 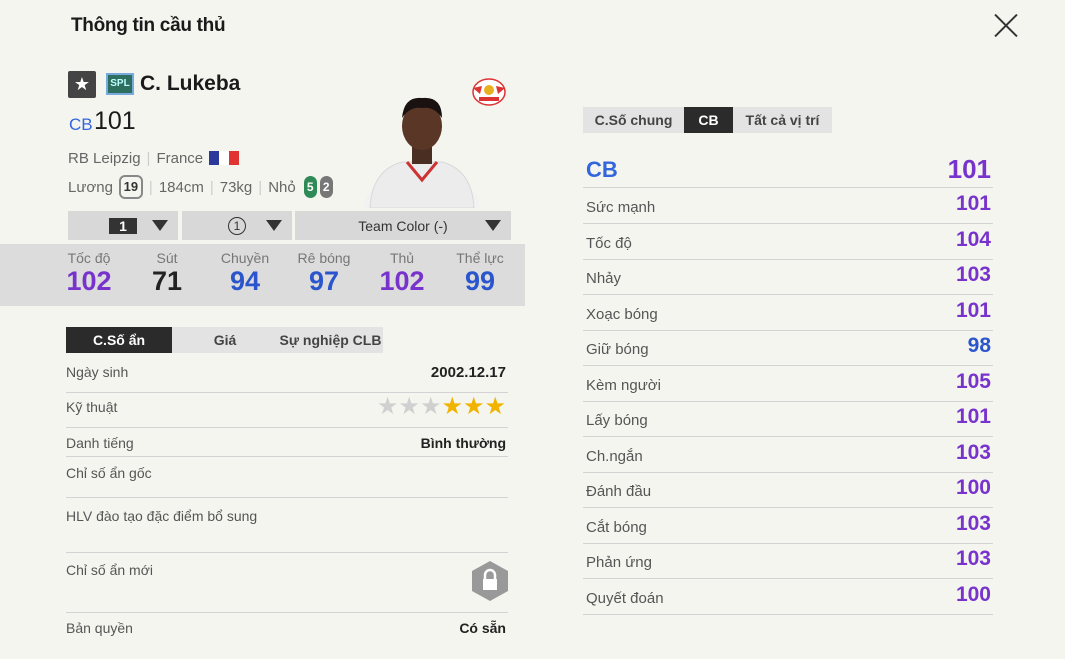 What do you see at coordinates (167, 281) in the screenshot?
I see `summary-stat-value: 71` at bounding box center [167, 281].